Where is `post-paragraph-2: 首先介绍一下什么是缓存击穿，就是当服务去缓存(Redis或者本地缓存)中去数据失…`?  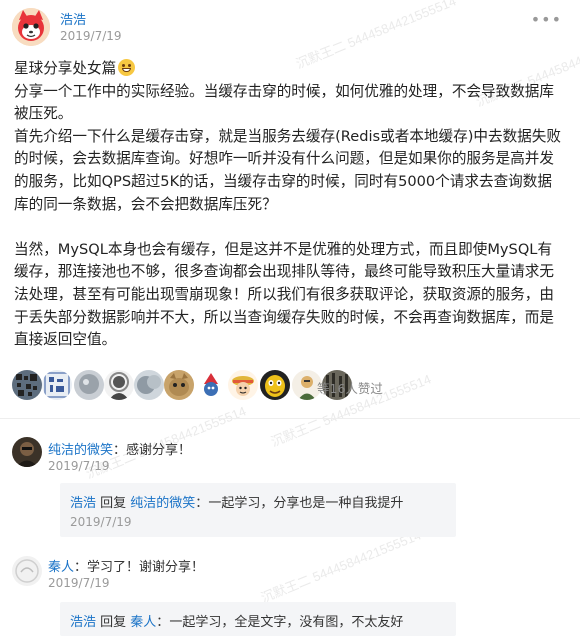 post-paragraph-2: 首先介绍一下什么是缓存击穿，就是当服务去缓存(Redis或者本地缓存)中去数据失… is located at coordinates (287, 170).